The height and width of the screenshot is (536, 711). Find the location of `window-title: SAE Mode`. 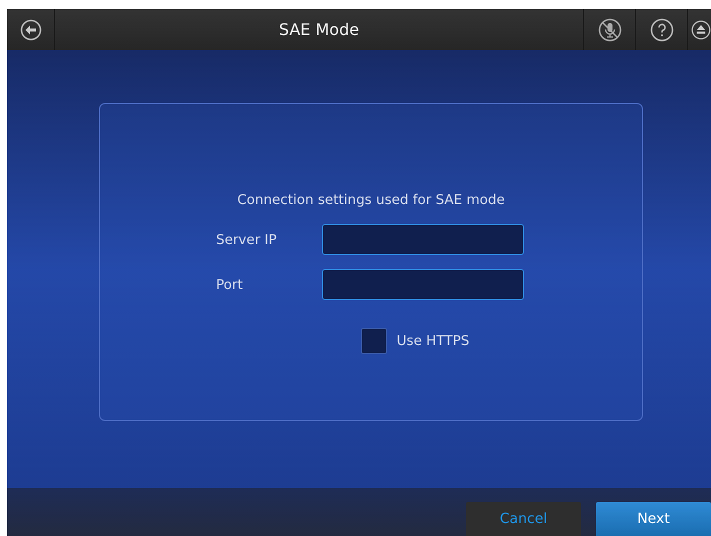

window-title: SAE Mode is located at coordinates (319, 29).